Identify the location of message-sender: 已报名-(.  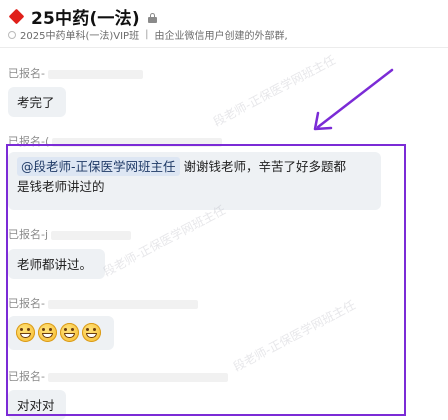
(115, 141).